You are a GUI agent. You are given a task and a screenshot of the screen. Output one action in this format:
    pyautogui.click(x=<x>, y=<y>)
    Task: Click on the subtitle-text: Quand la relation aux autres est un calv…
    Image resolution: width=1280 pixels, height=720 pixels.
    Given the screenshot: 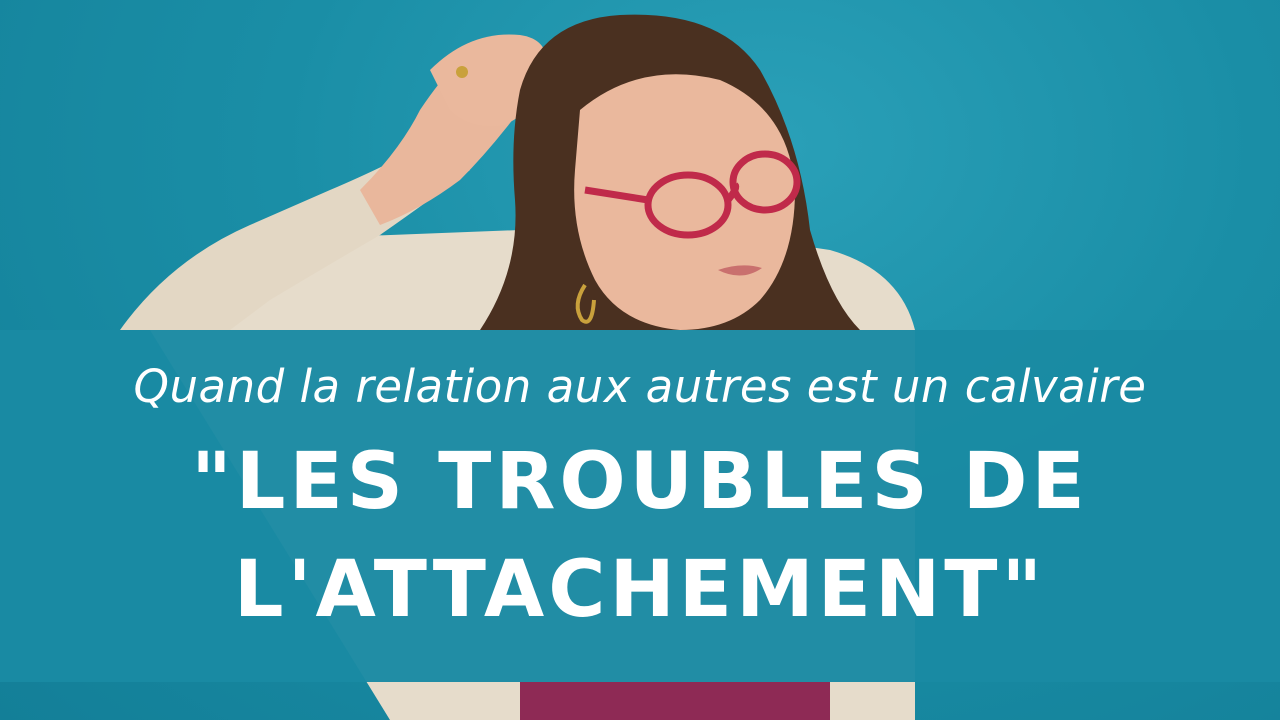 What is the action you would take?
    pyautogui.click(x=640, y=386)
    